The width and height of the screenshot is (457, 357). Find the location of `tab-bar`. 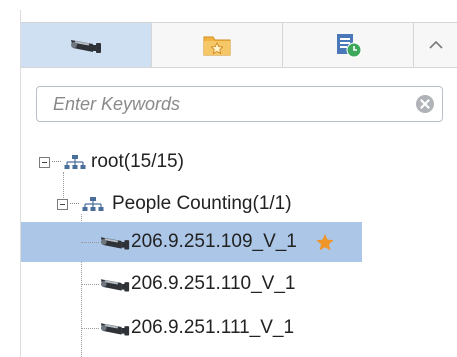

tab-bar is located at coordinates (239, 45).